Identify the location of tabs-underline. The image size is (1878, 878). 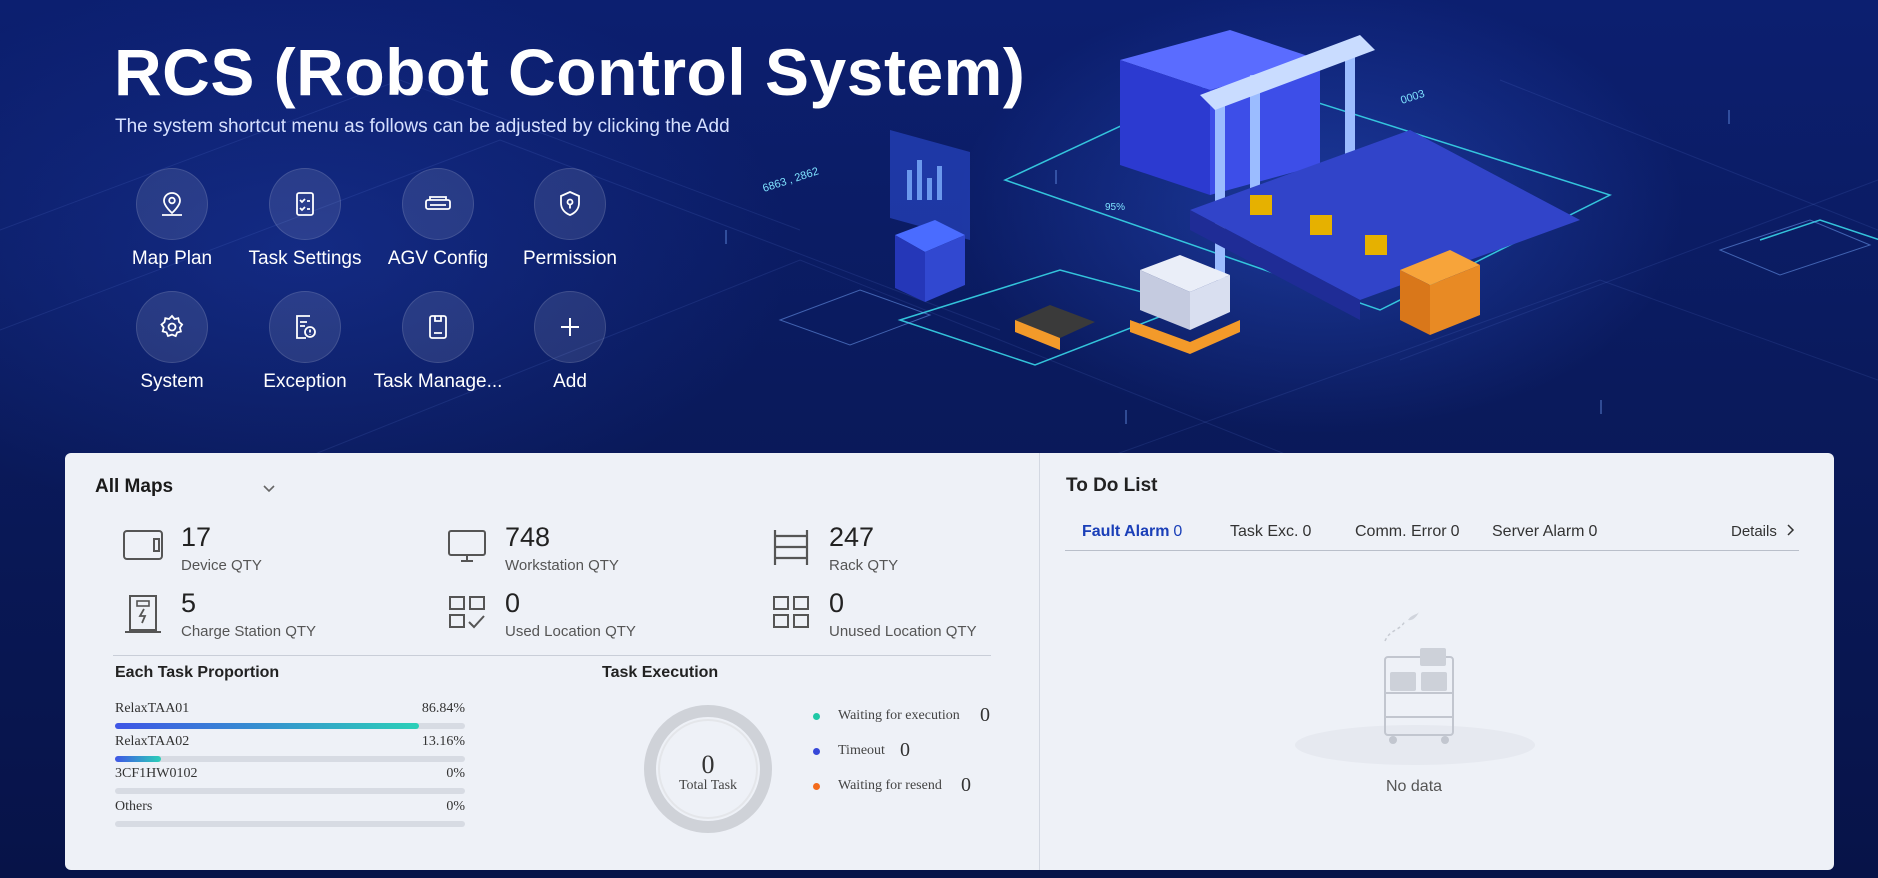
(1432, 550).